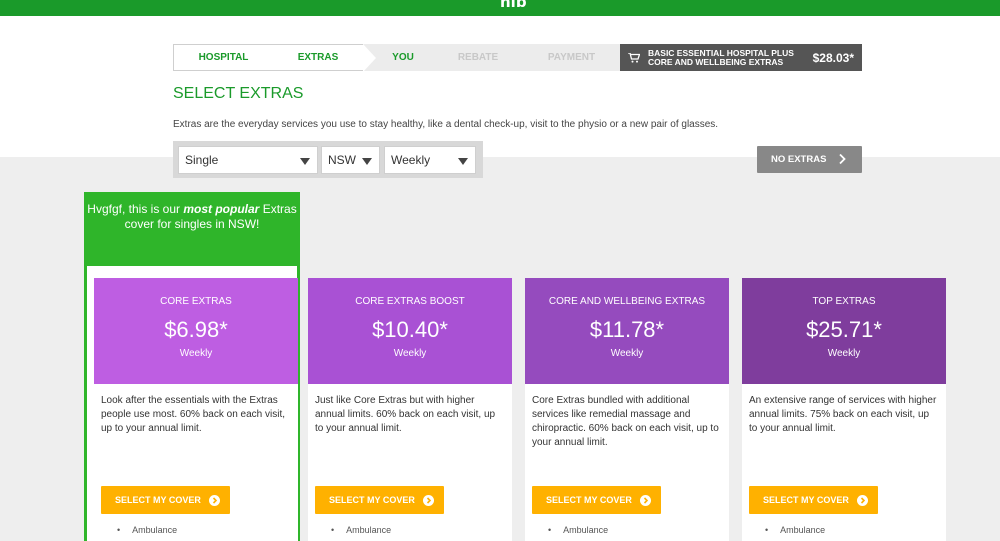 This screenshot has height=541, width=1000. I want to click on plan-name: CORE EXTRAS, so click(196, 301).